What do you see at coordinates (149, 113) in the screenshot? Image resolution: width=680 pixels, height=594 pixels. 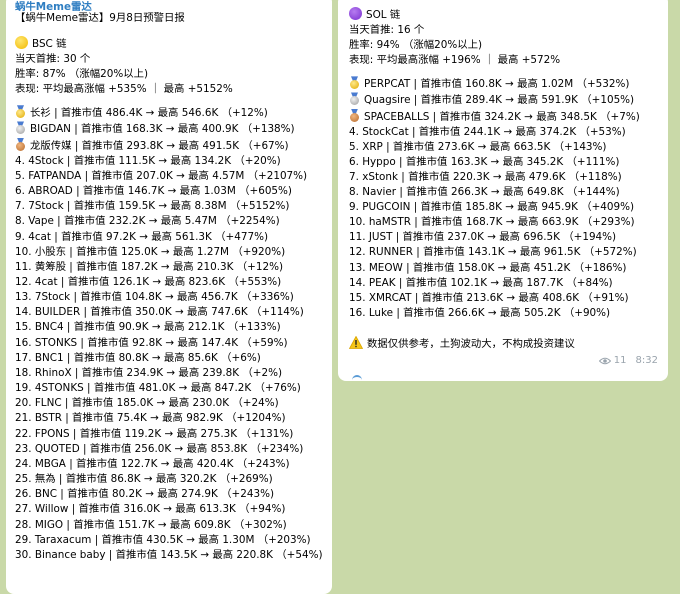 I see `ranking-text: 长衫 | 首推市值 486.4K → 最高 546.6K （+12%)` at bounding box center [149, 113].